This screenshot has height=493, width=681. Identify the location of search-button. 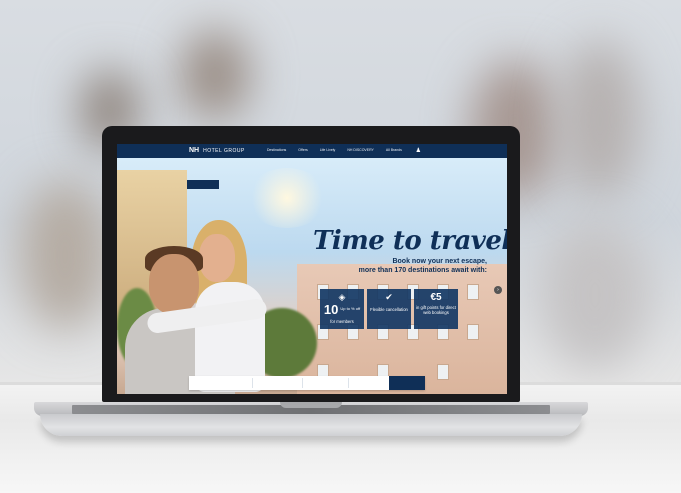
(407, 383).